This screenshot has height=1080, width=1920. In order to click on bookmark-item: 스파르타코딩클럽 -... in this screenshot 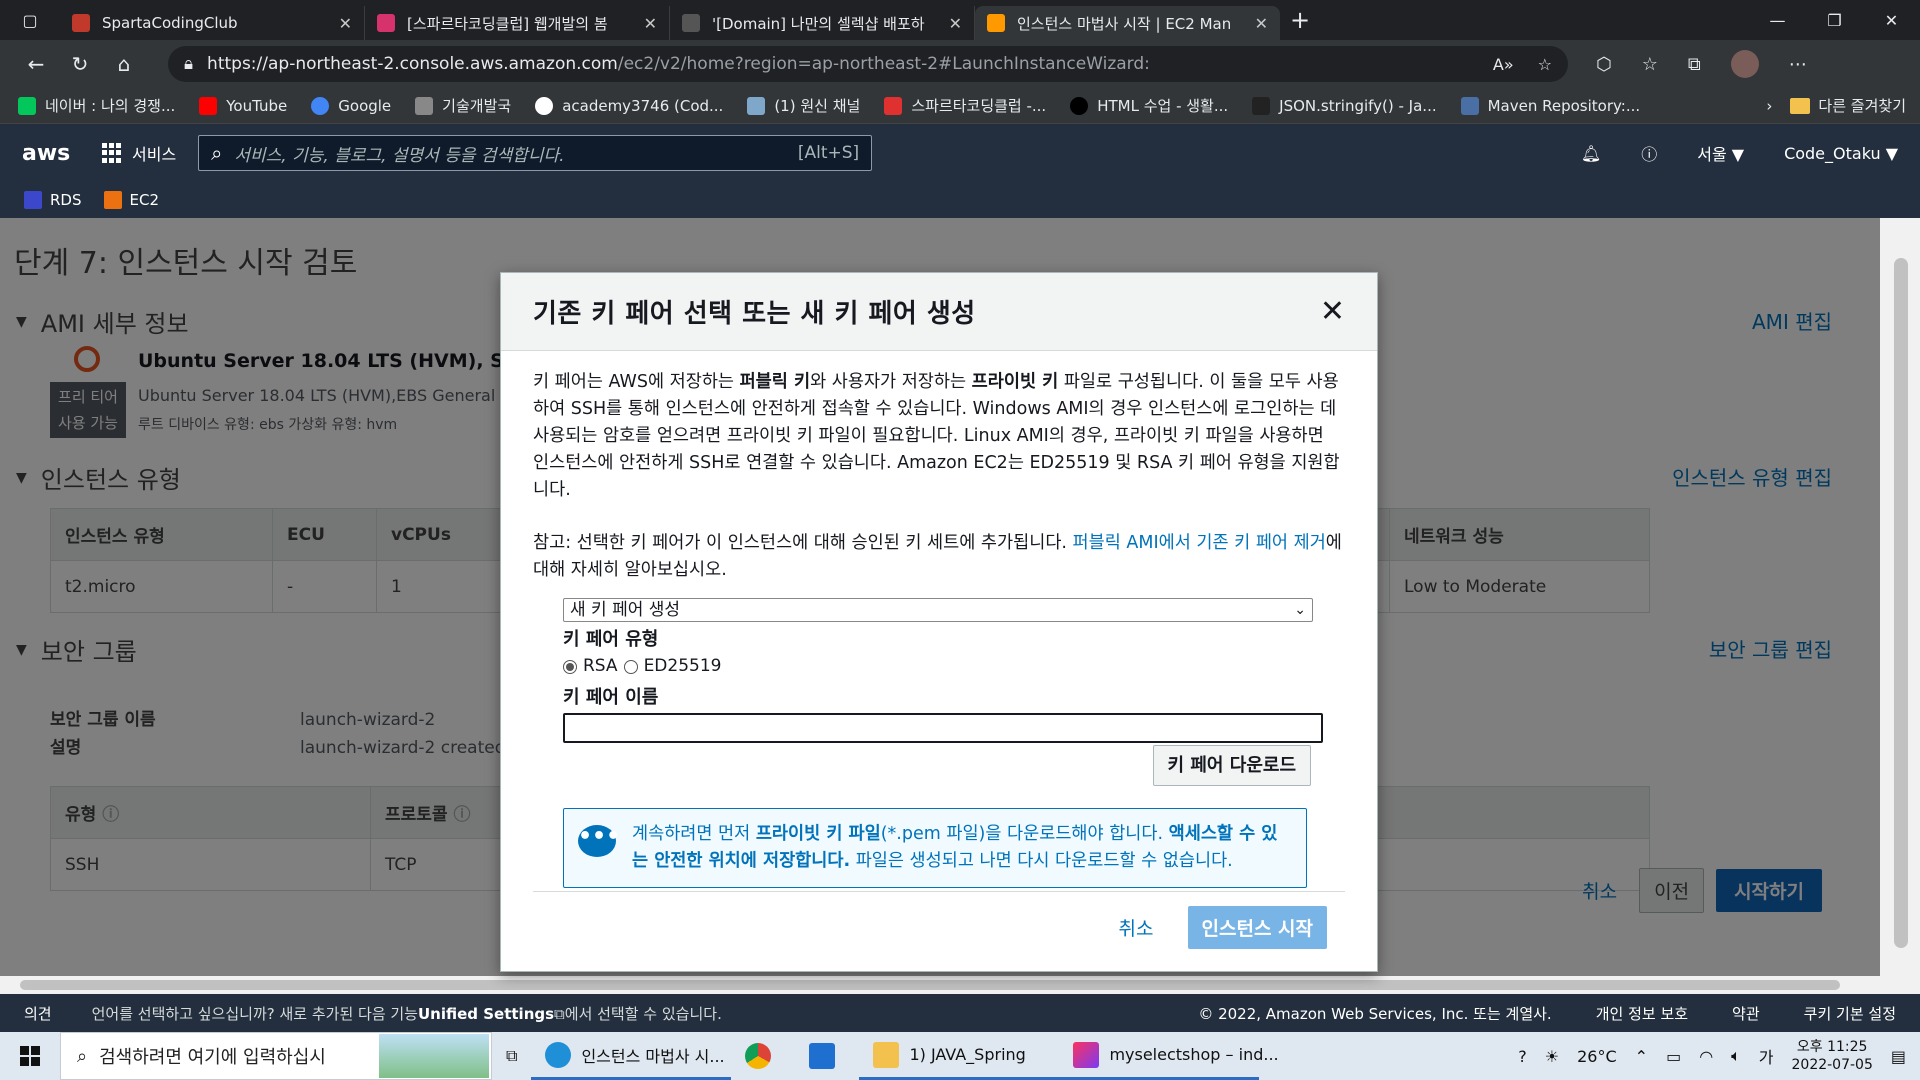, I will do `click(965, 105)`.